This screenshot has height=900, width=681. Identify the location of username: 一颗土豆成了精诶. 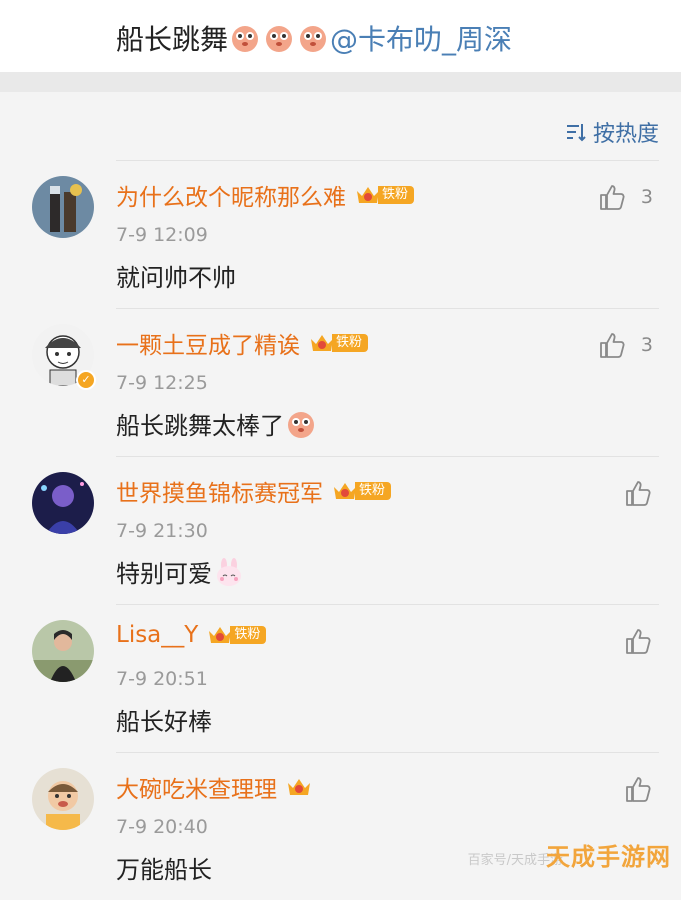
(208, 343).